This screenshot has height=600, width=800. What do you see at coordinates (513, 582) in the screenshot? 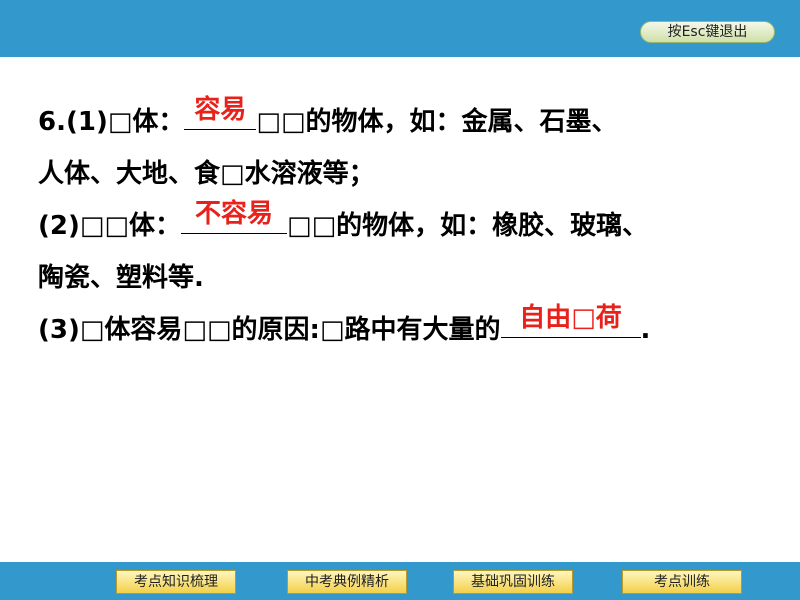
I see `nav-basic-practice: 基础巩固训练` at bounding box center [513, 582].